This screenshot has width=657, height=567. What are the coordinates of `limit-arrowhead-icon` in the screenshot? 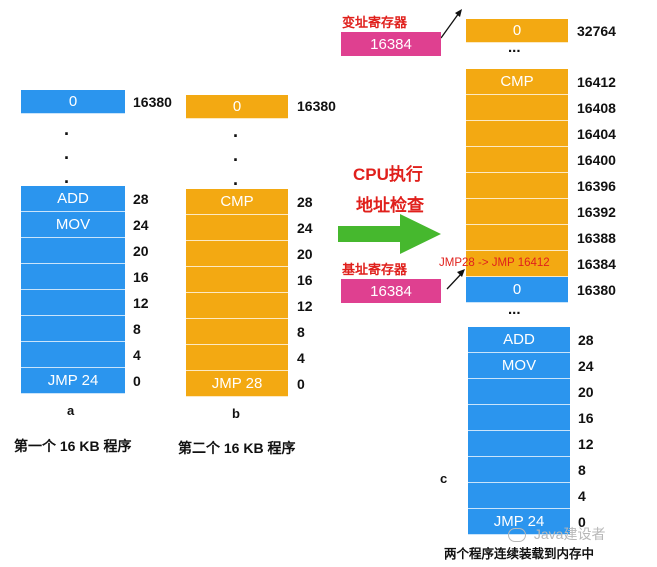 It's located at (458, 13).